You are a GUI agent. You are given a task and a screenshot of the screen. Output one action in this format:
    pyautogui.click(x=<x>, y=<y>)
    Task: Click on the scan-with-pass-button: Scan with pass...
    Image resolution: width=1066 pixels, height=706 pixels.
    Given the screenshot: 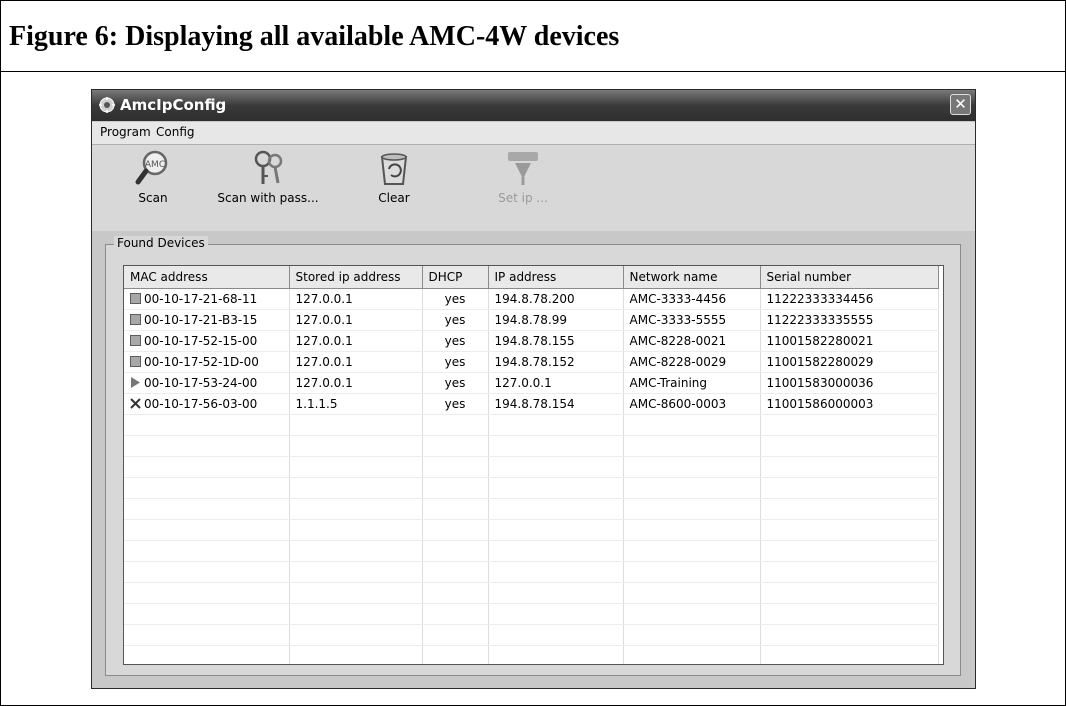 What is the action you would take?
    pyautogui.click(x=268, y=177)
    